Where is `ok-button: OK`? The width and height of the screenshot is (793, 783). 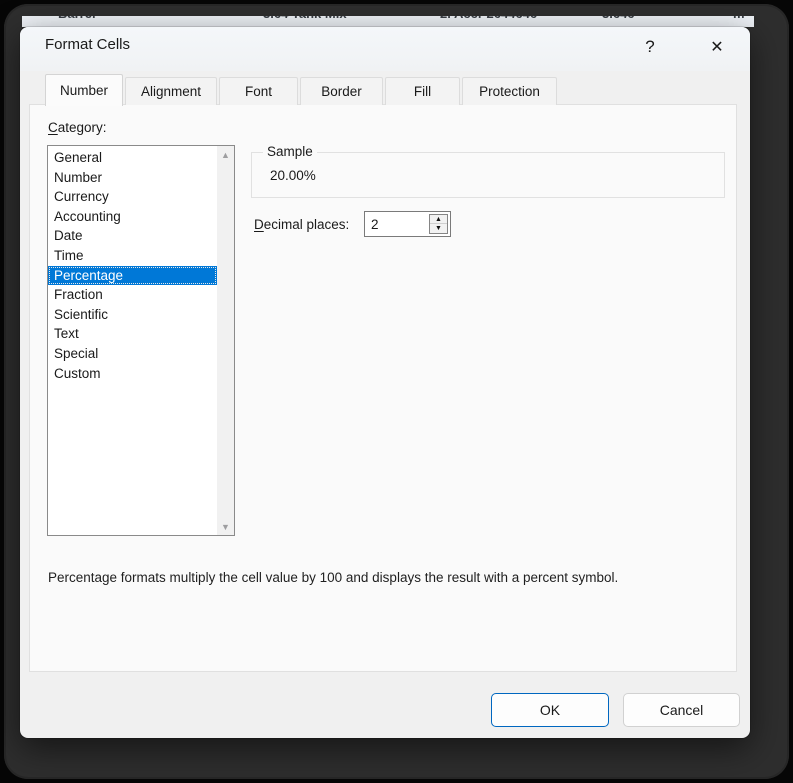 ok-button: OK is located at coordinates (550, 710).